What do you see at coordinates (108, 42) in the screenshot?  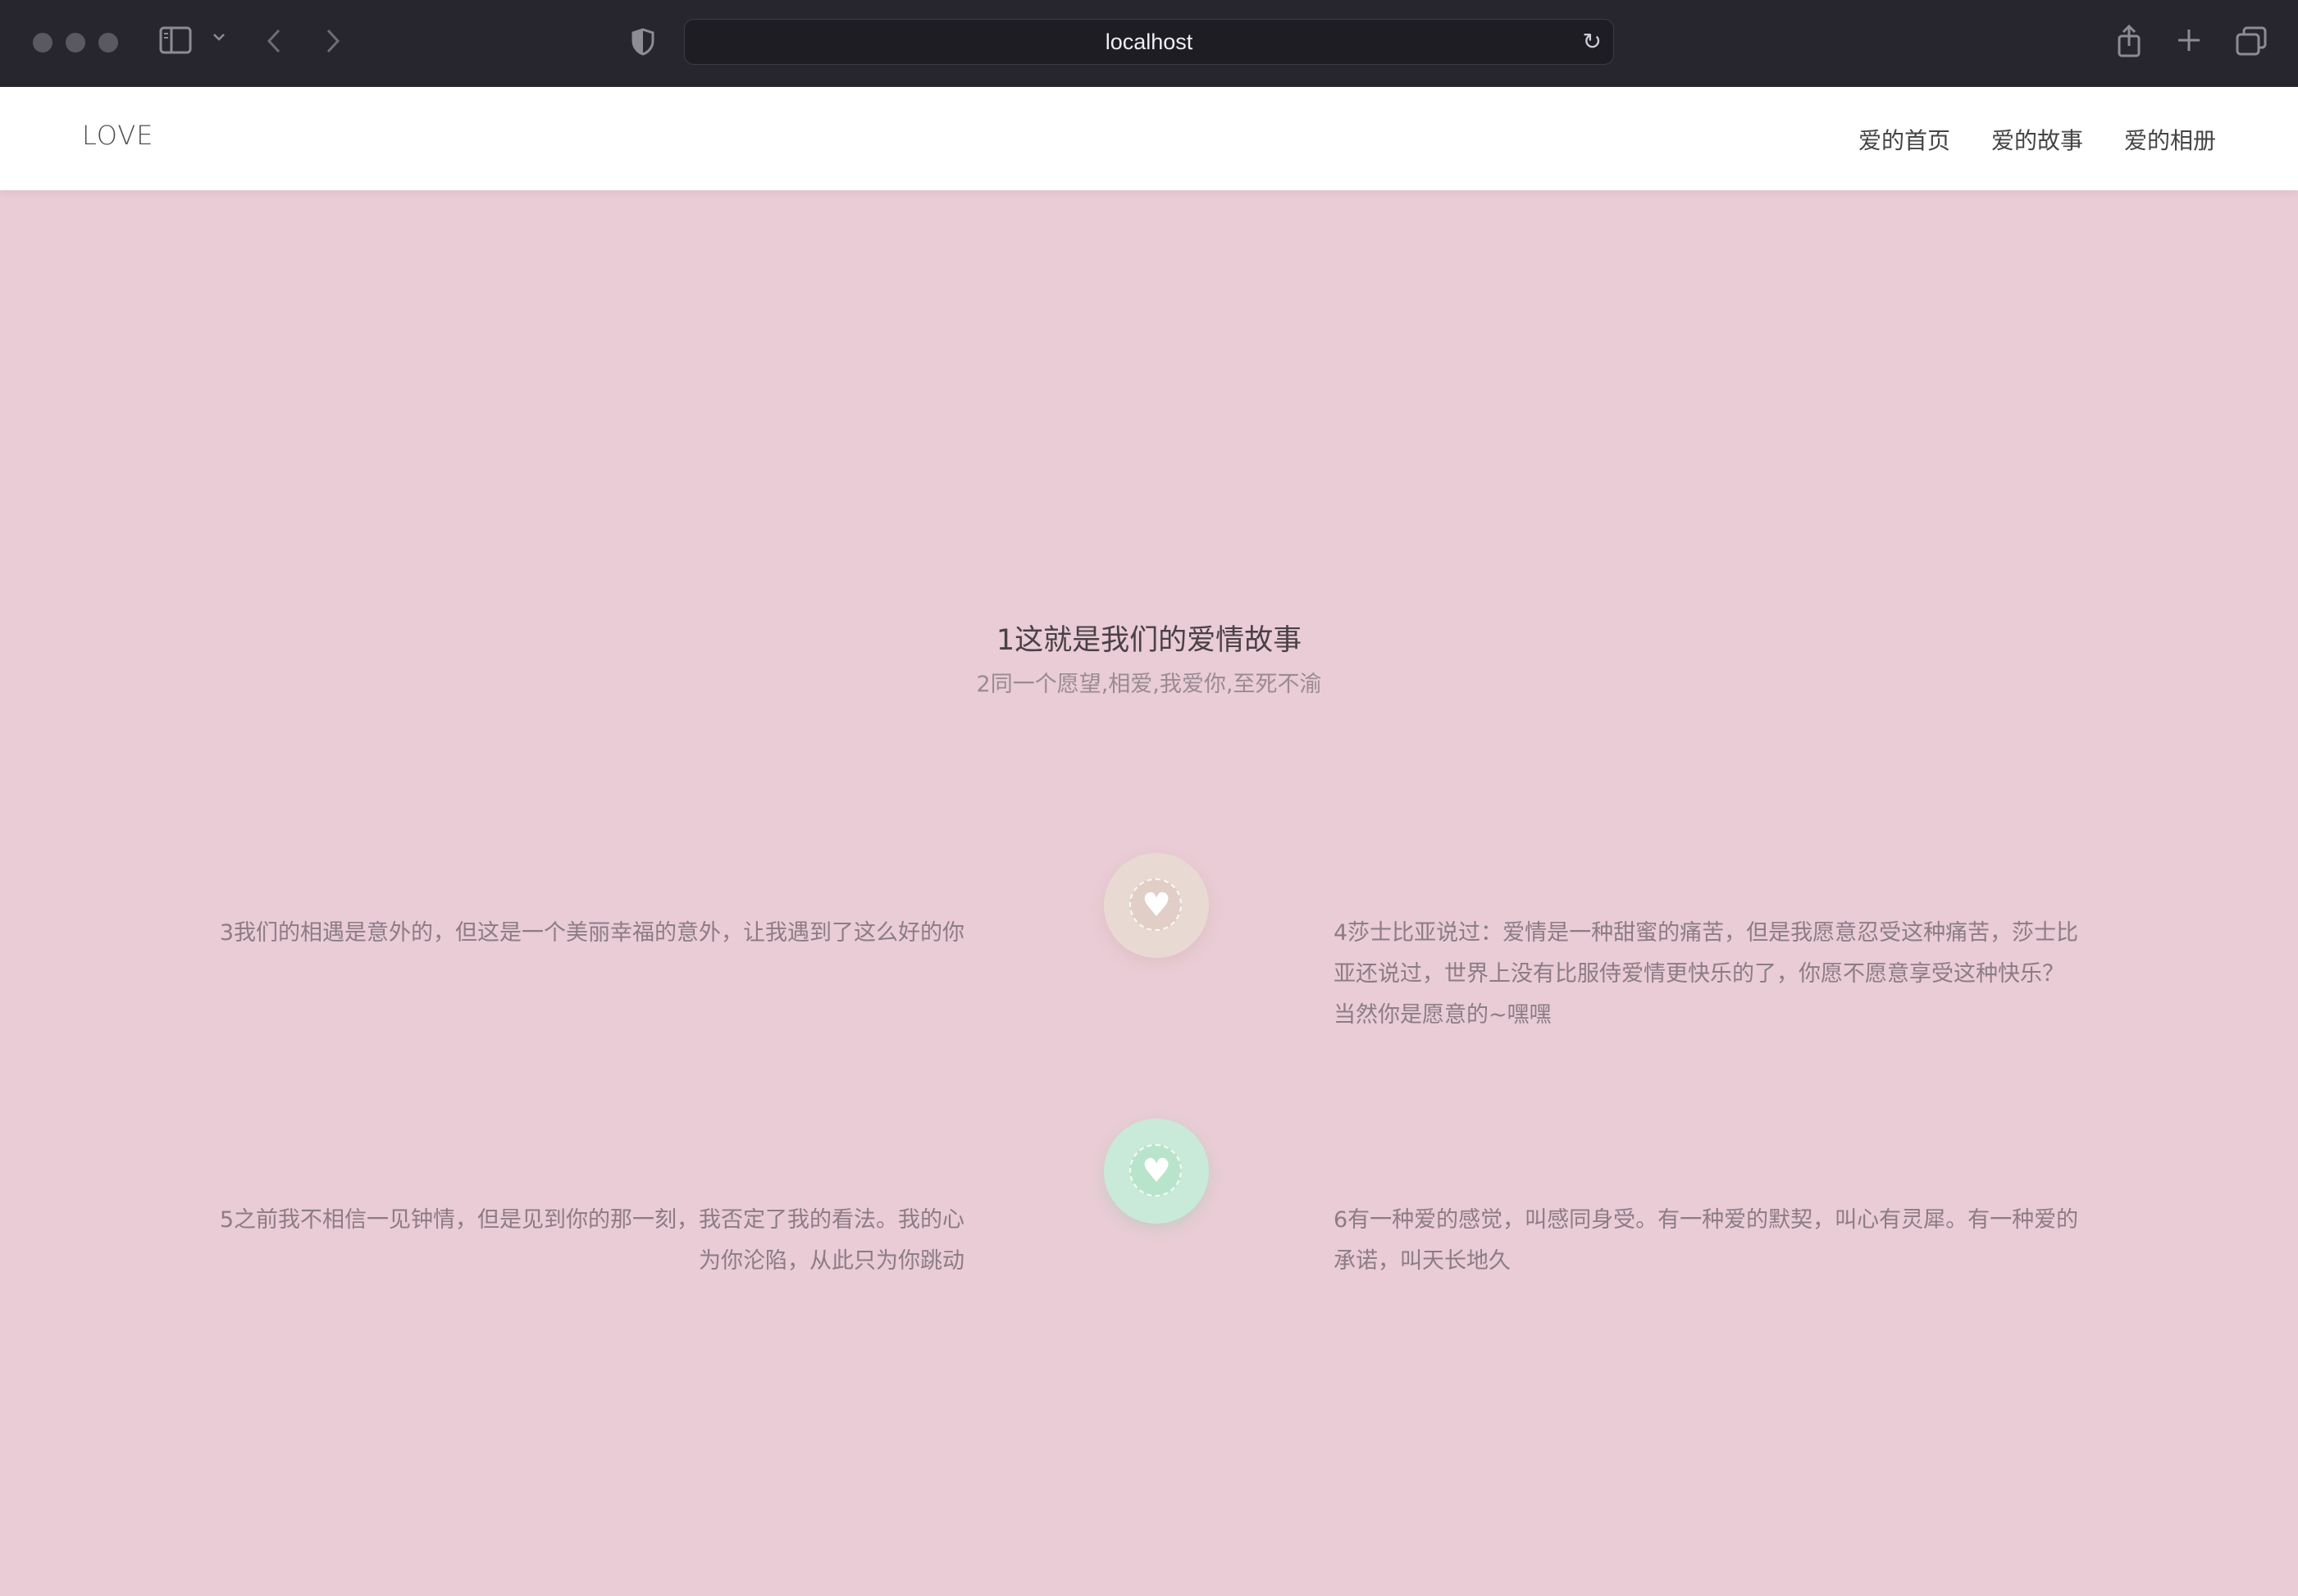 I see `zoom-window-button` at bounding box center [108, 42].